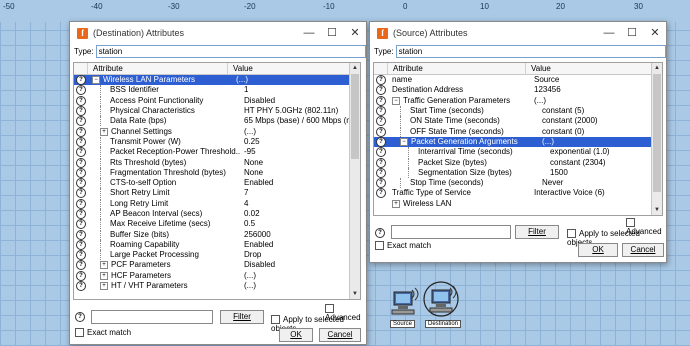 The width and height of the screenshot is (690, 346). I want to click on table-row: ? name Source, so click(518, 80).